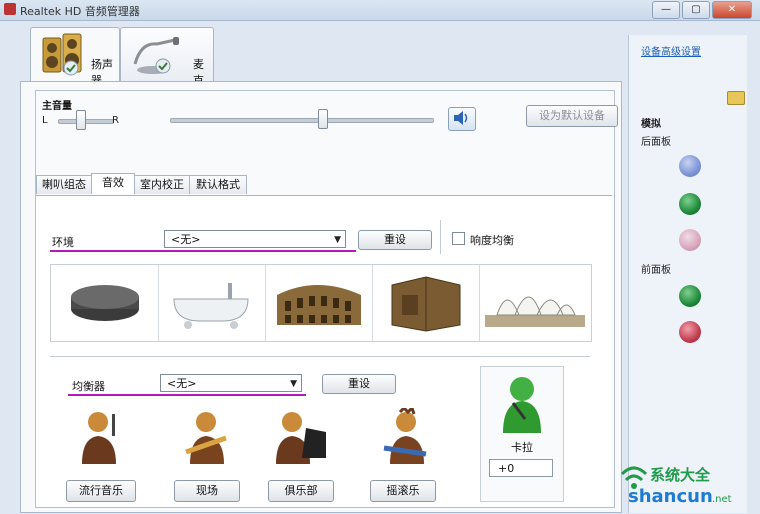 The image size is (760, 514). I want to click on site-watermark: 系统大全 shancun .net, so click(689, 487).